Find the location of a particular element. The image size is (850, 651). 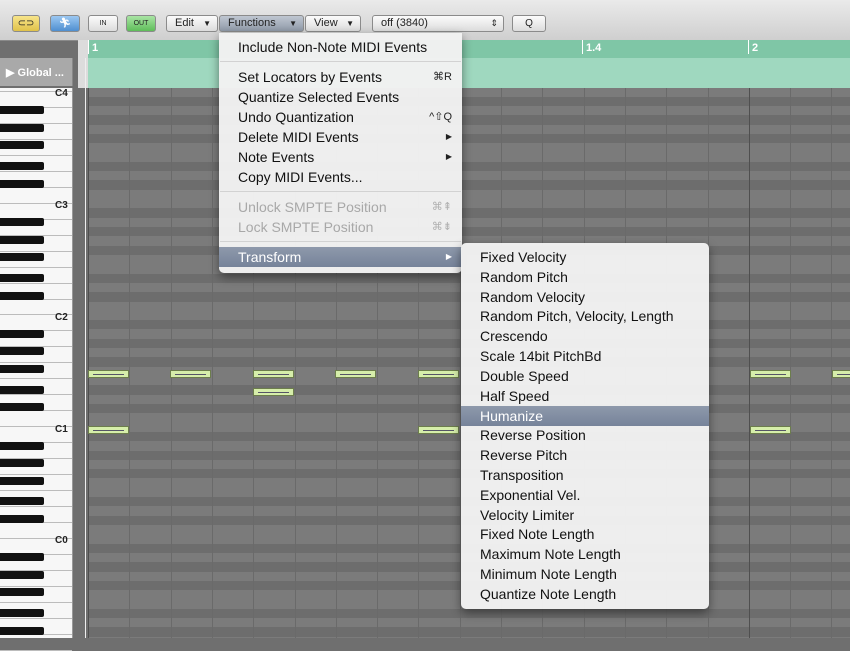

cycle-area is located at coordinates (469, 73).